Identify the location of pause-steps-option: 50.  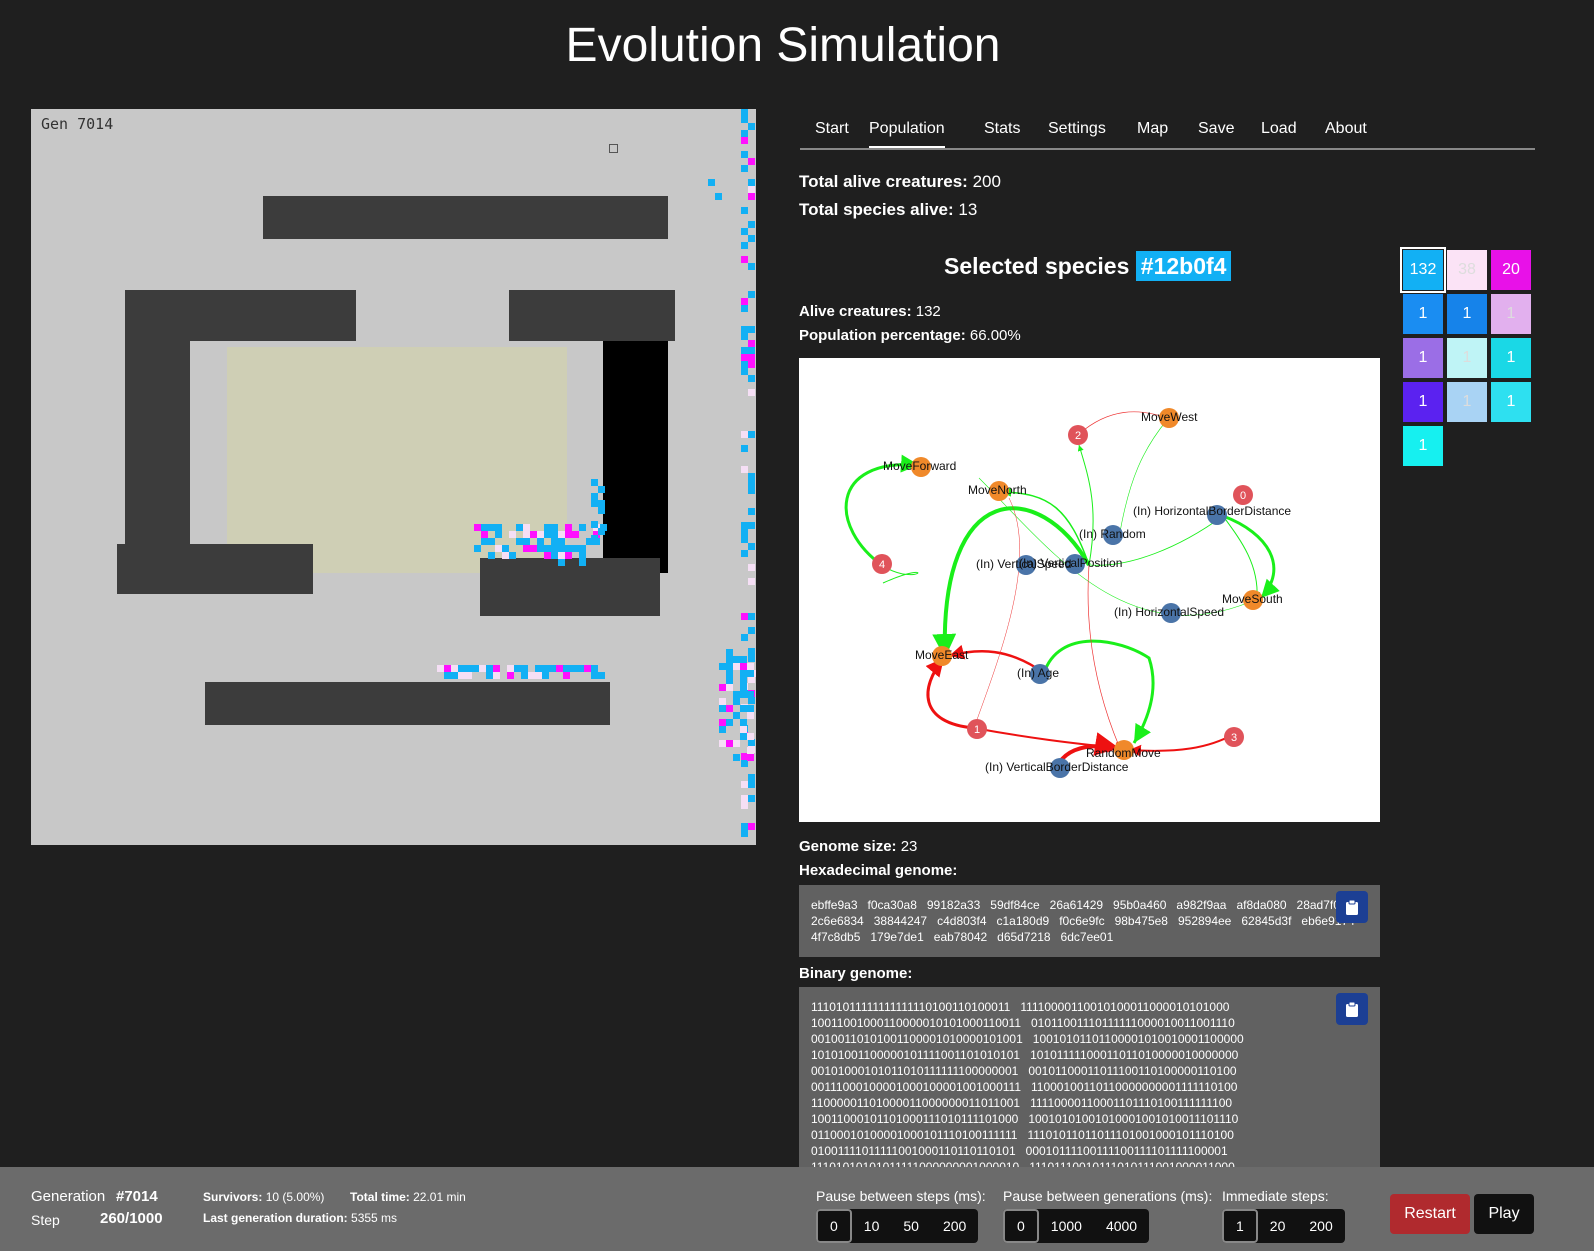
(911, 1226).